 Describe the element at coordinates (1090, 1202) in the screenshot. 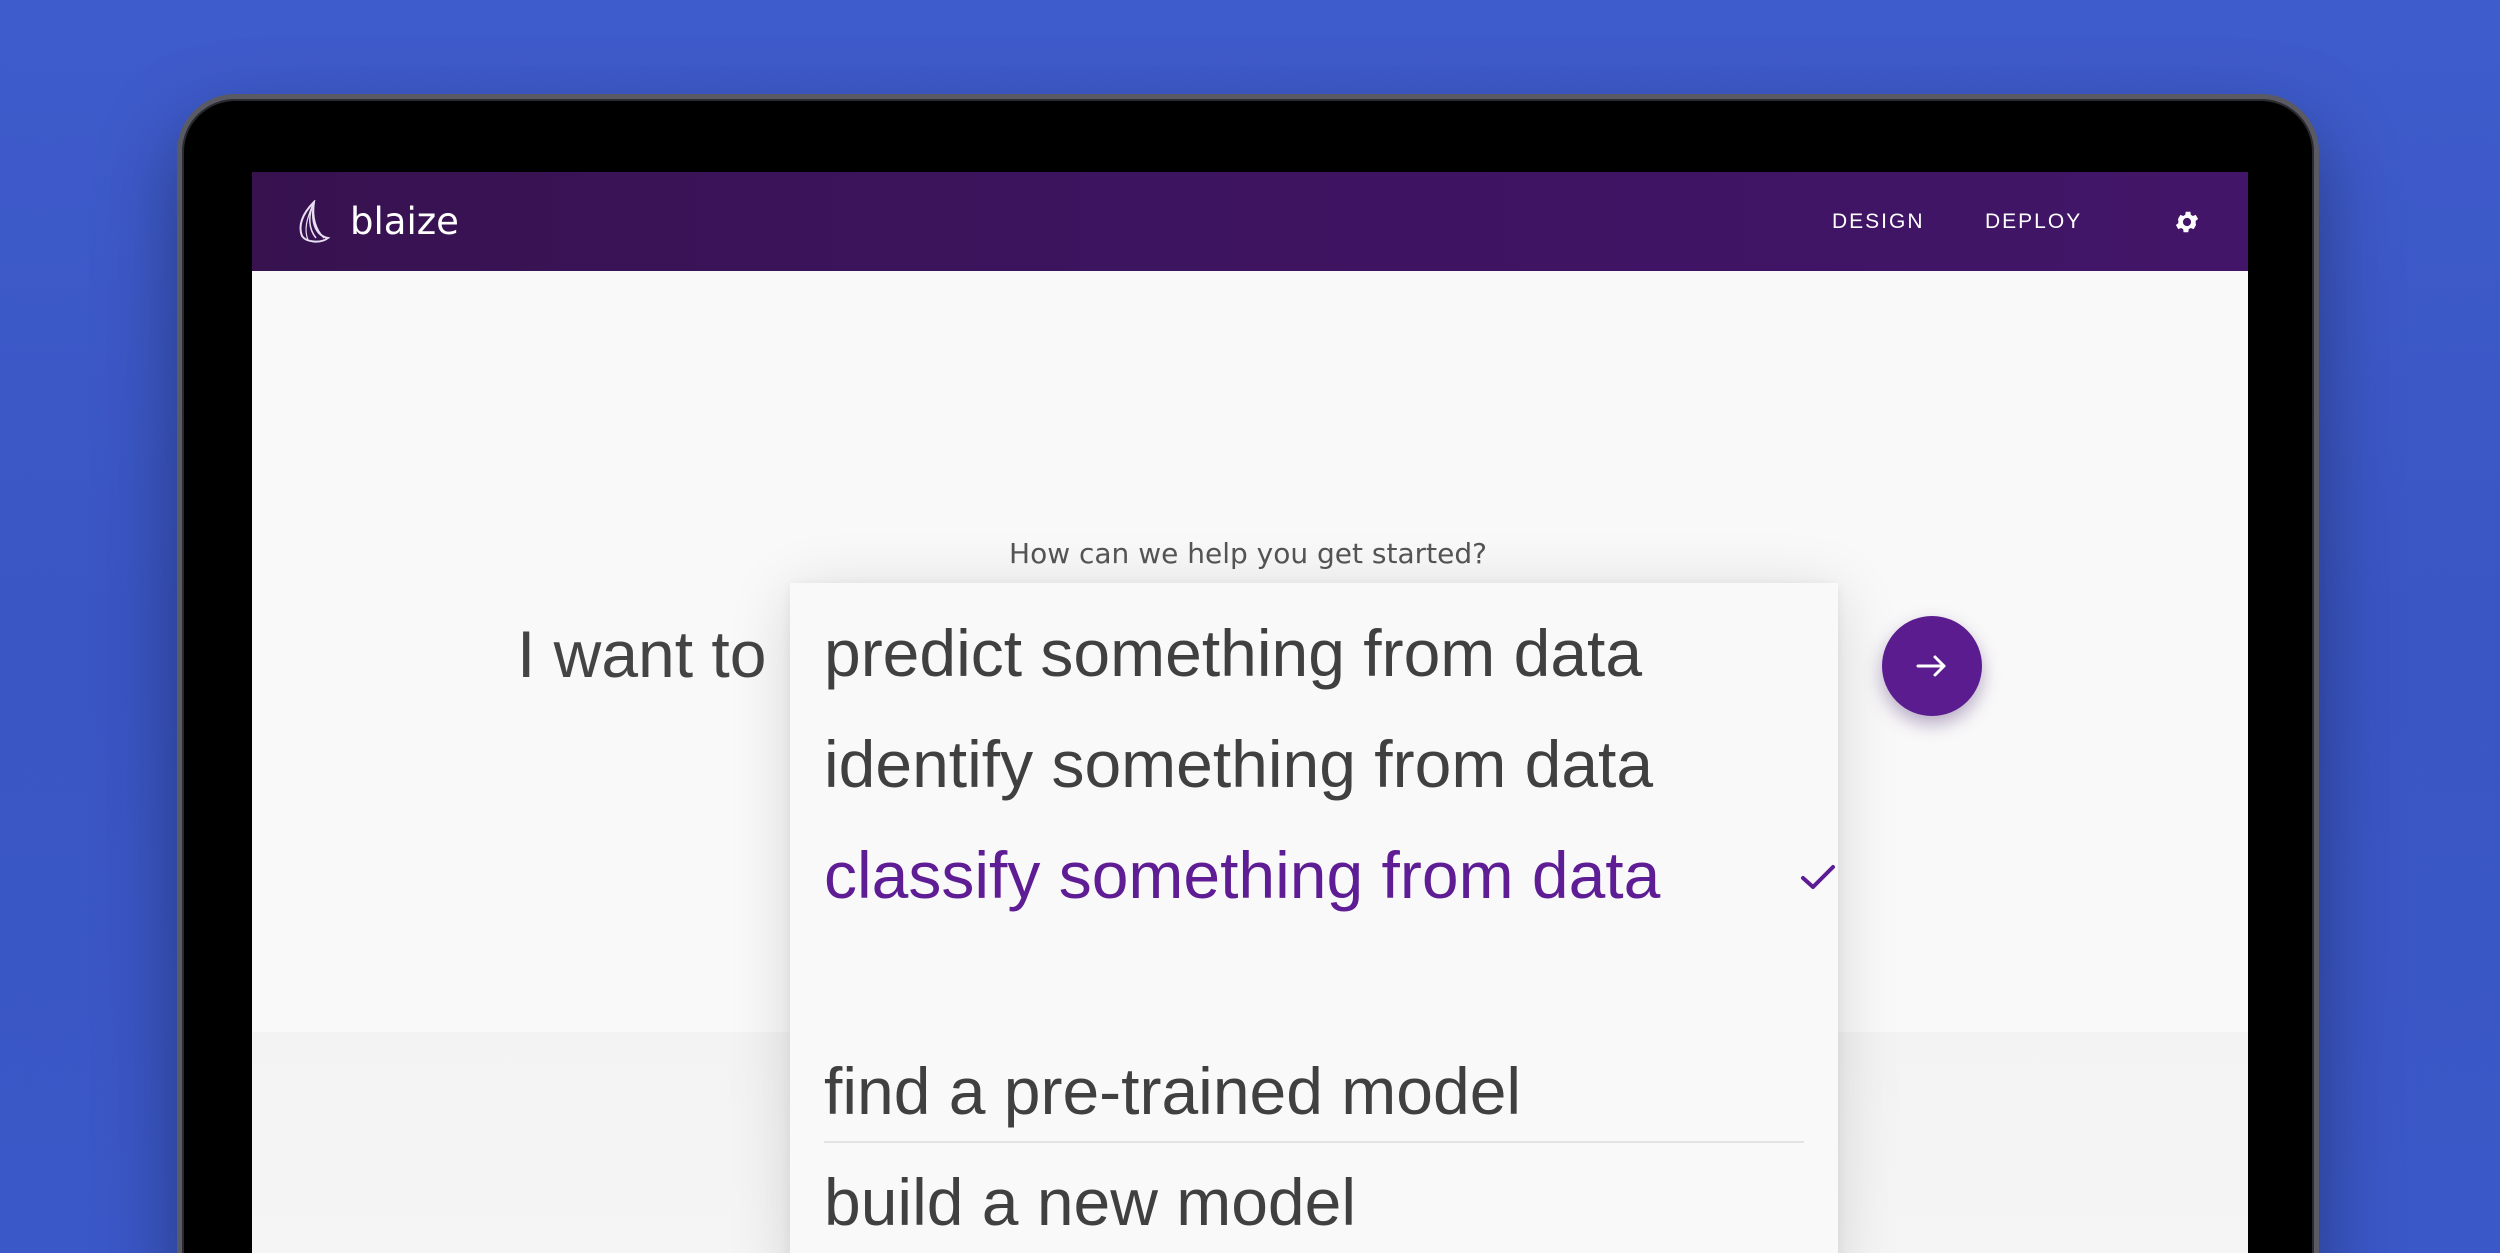

I see `option-build-new: build a new model` at that location.